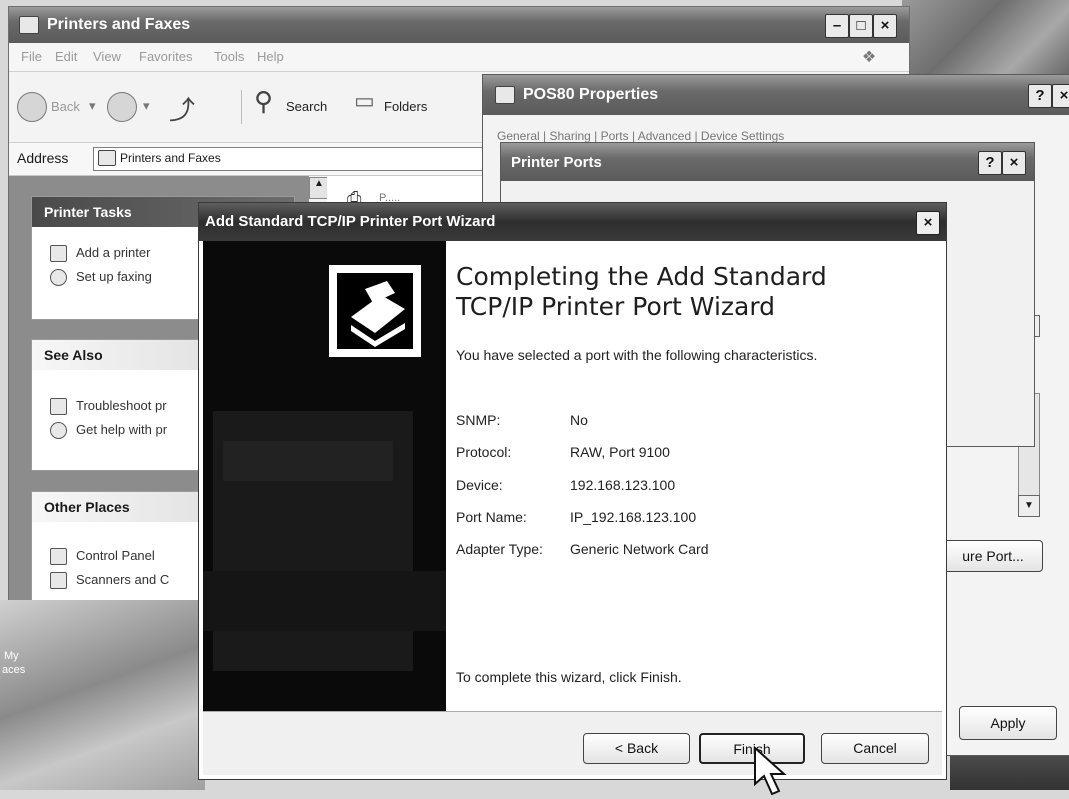 Image resolution: width=1069 pixels, height=799 pixels. Describe the element at coordinates (319, 188) in the screenshot. I see `scroll-up-arrow-icon: ▲` at that location.